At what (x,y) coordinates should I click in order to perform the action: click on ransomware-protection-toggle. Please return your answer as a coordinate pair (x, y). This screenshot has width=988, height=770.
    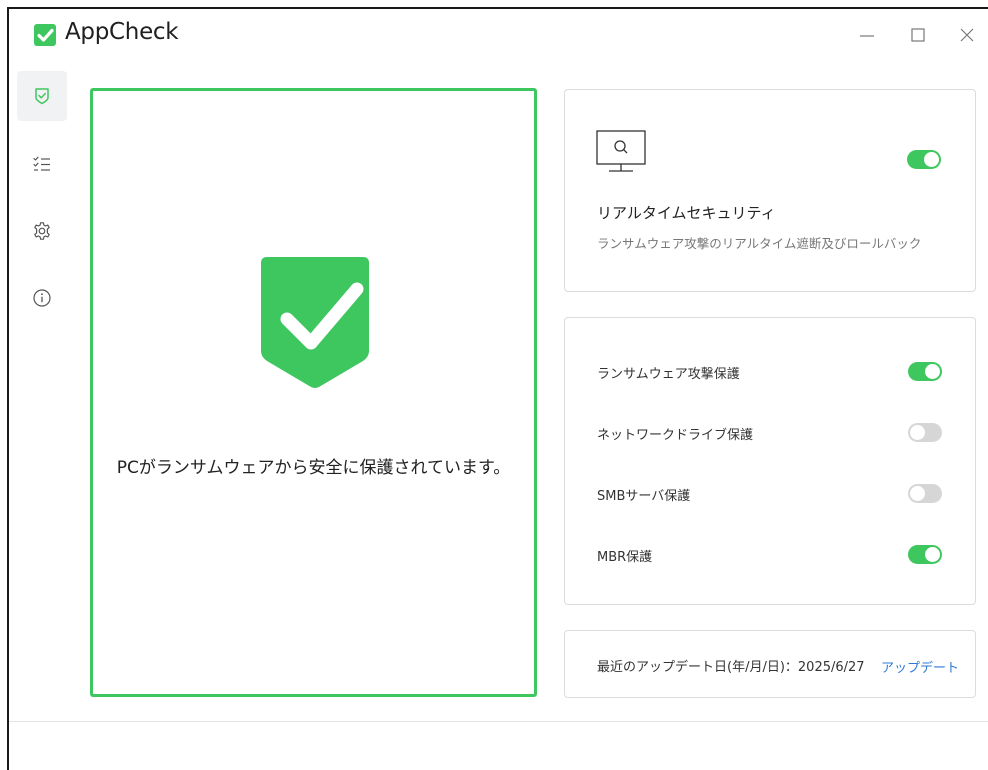
    Looking at the image, I should click on (925, 371).